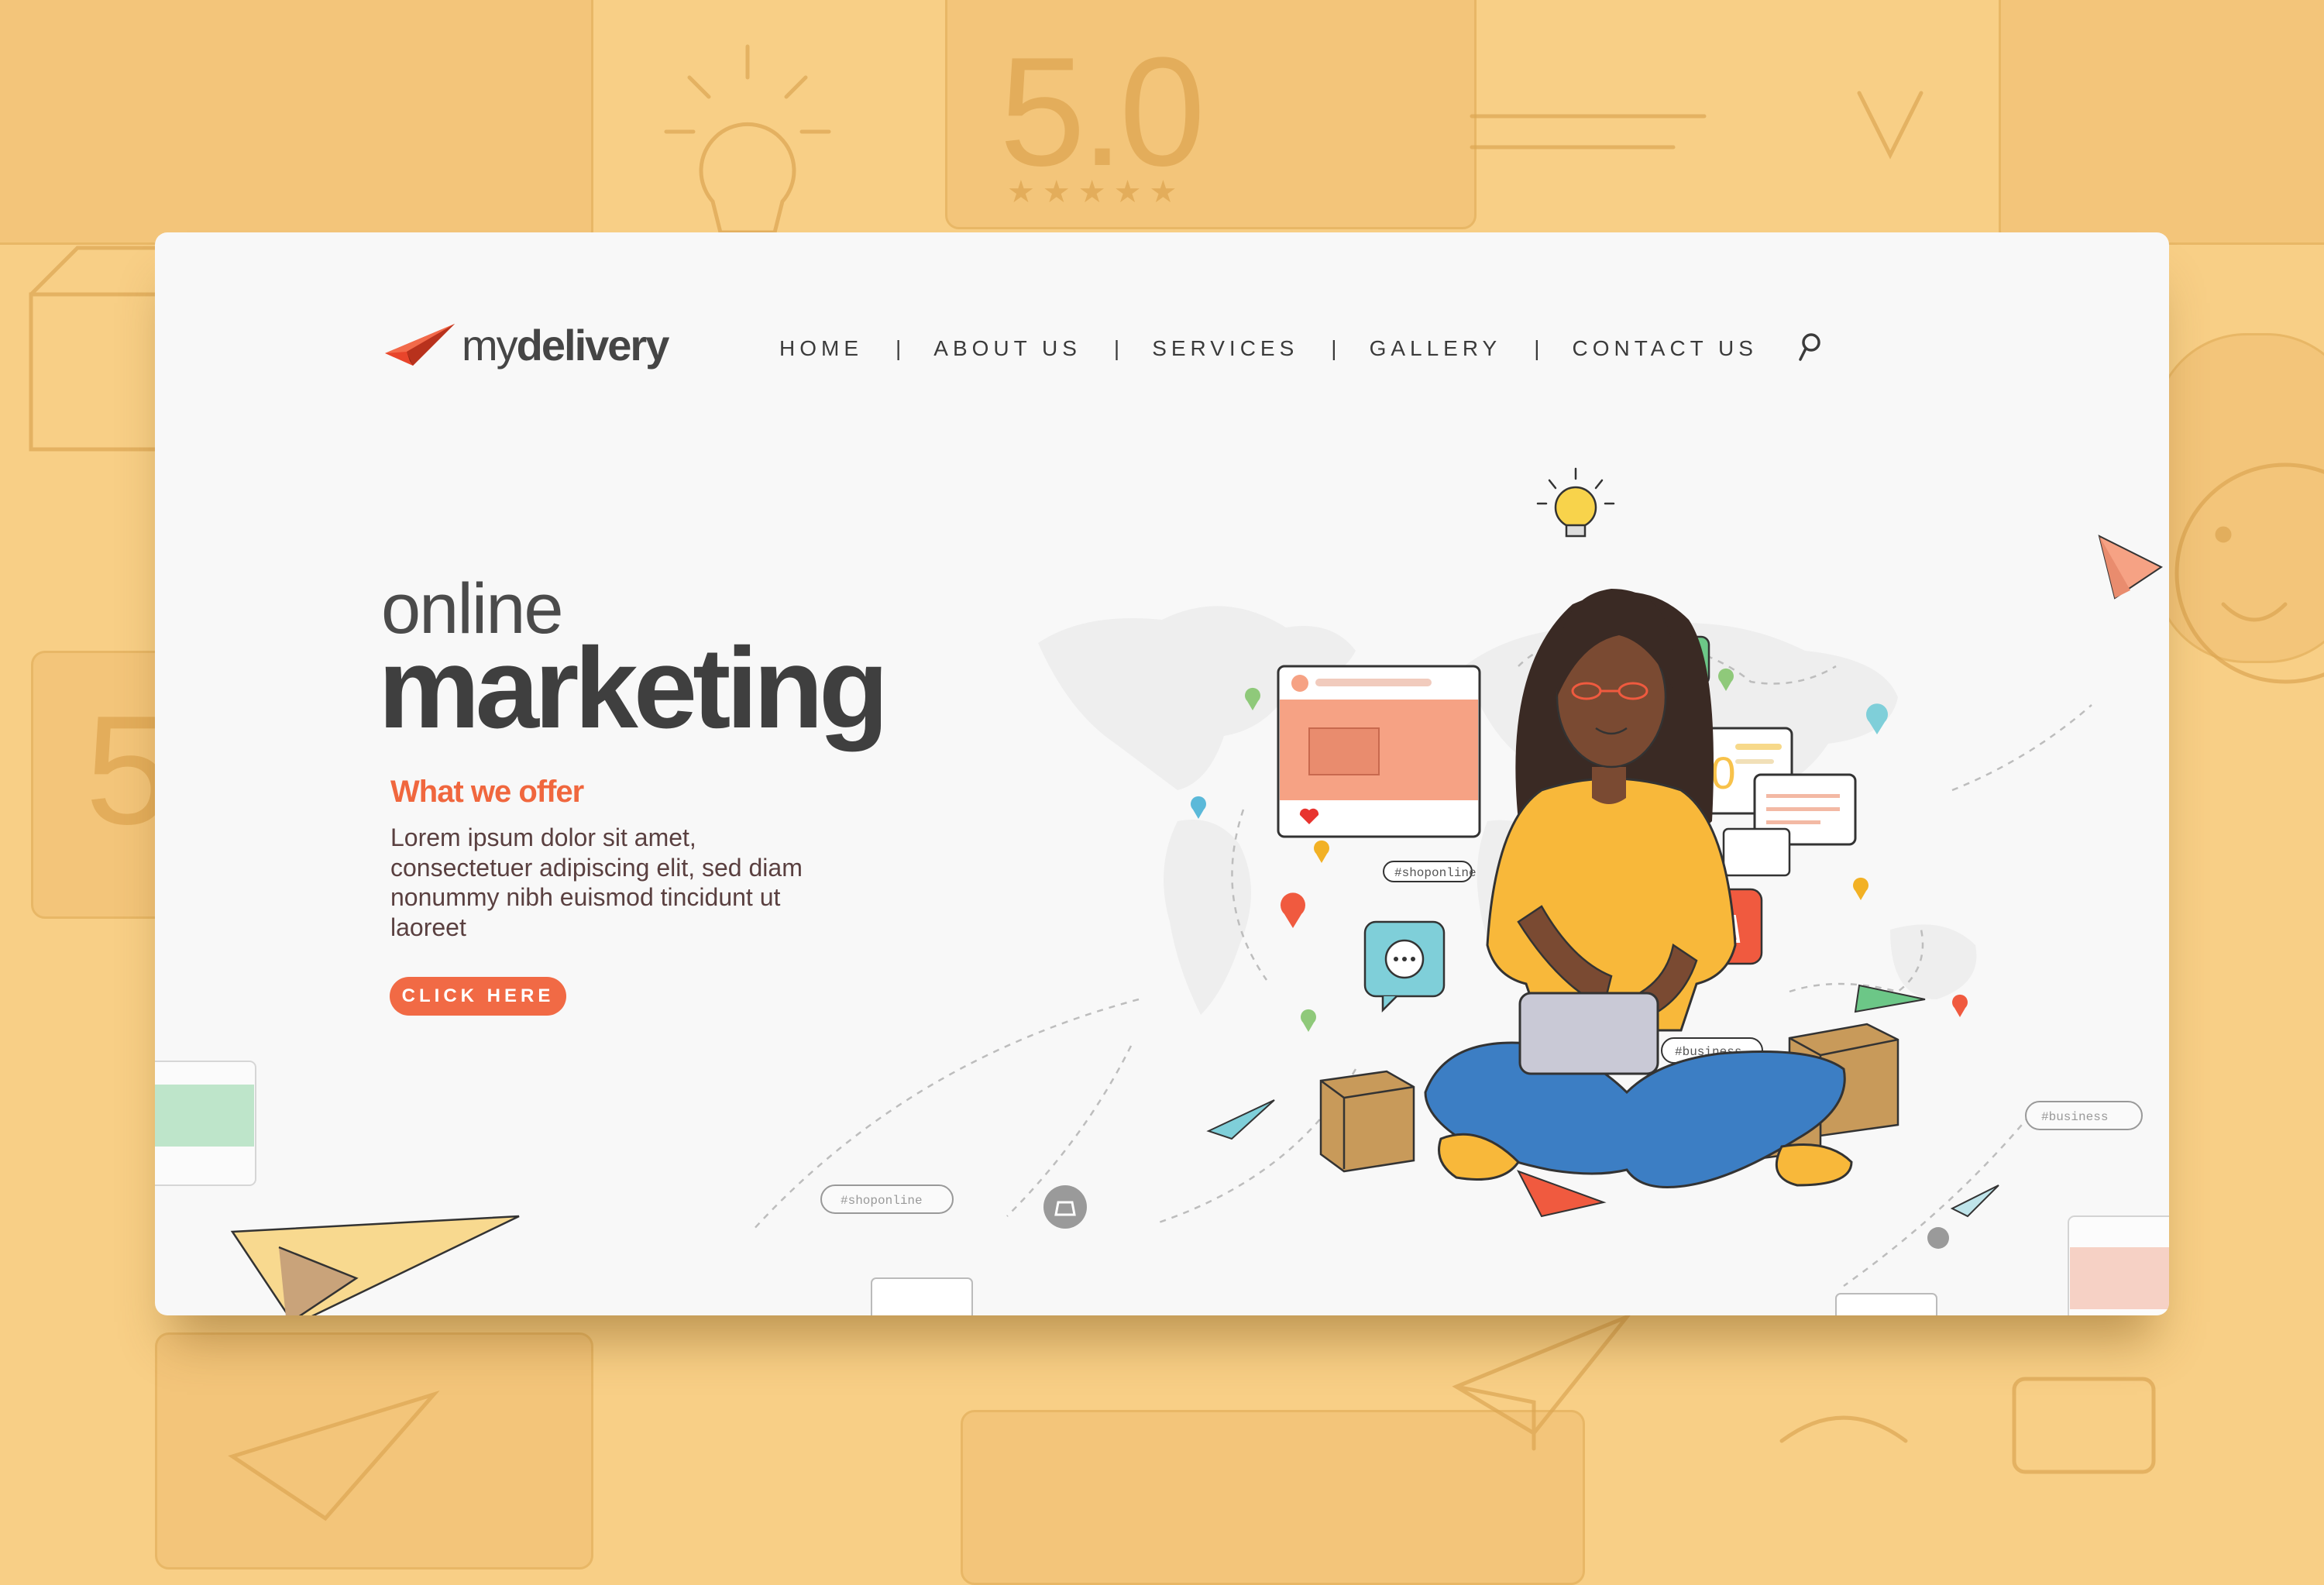  I want to click on tag-shoponline-1: #shoponline, so click(1430, 872).